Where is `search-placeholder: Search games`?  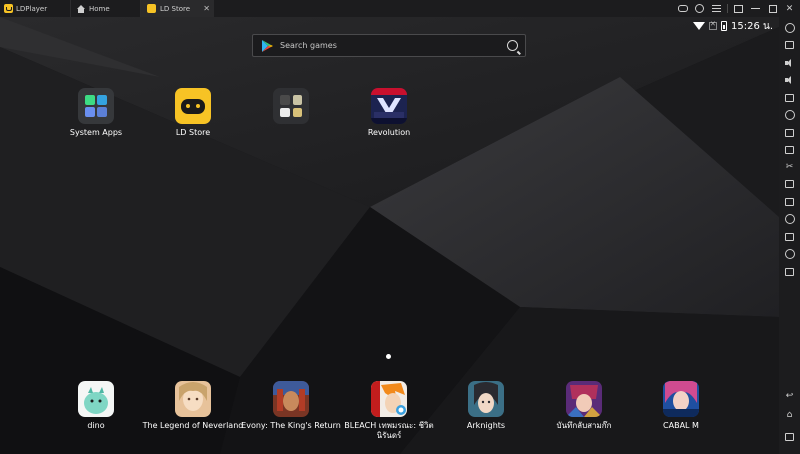
search-placeholder: Search games is located at coordinates (308, 45).